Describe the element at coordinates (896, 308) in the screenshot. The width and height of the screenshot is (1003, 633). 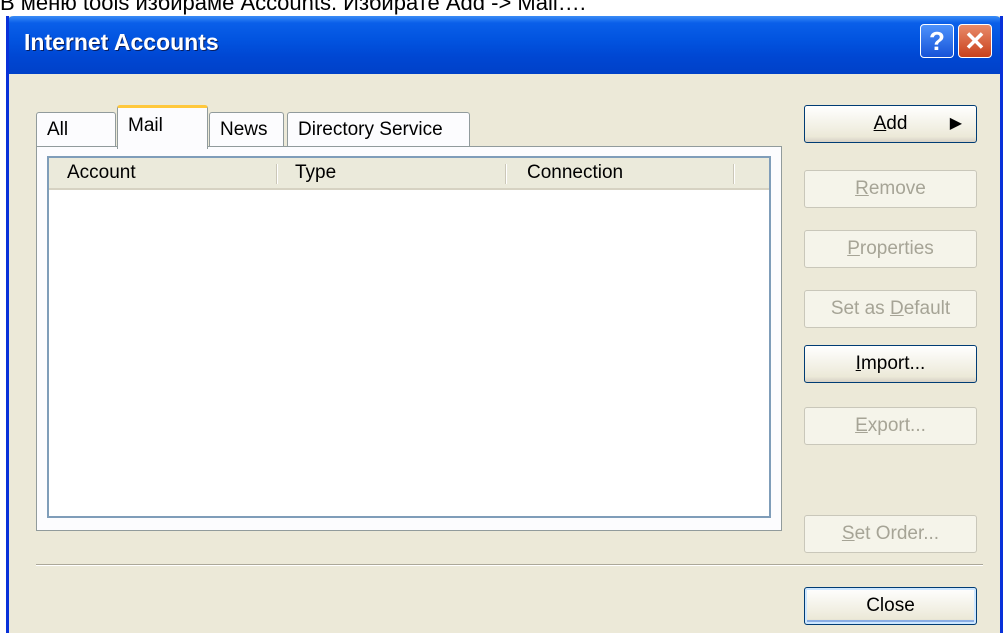
I see `set-default-mnemonic: D` at that location.